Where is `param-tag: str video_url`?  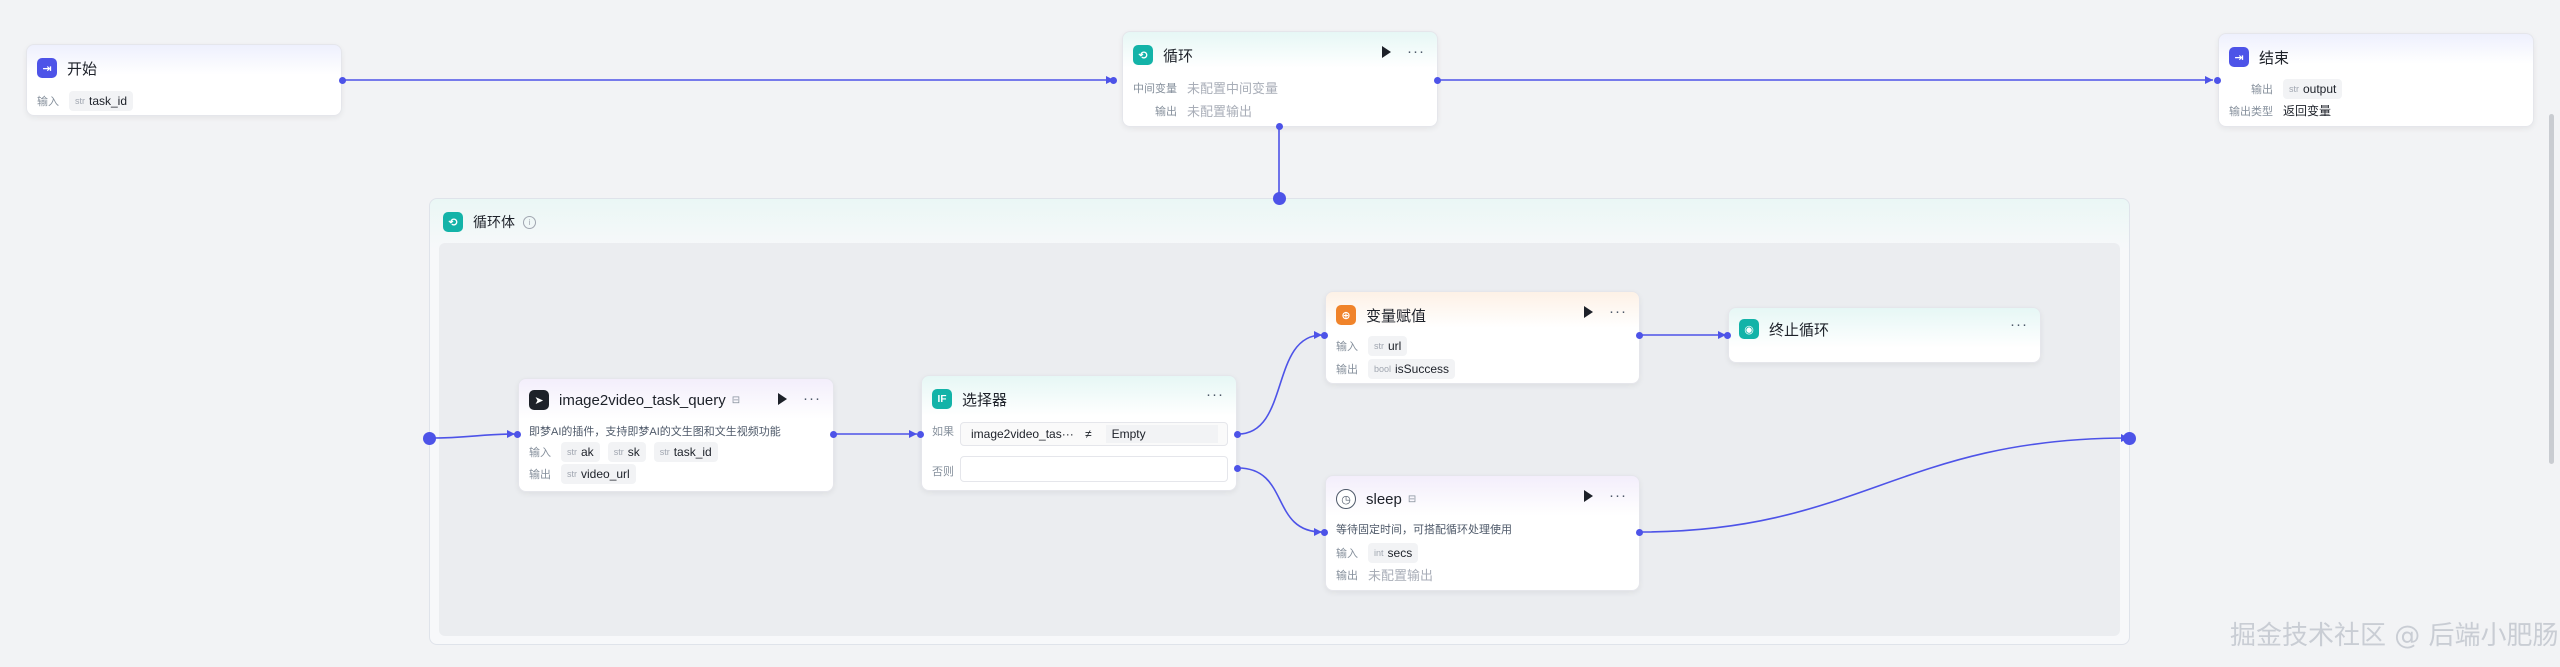 param-tag: str video_url is located at coordinates (598, 474).